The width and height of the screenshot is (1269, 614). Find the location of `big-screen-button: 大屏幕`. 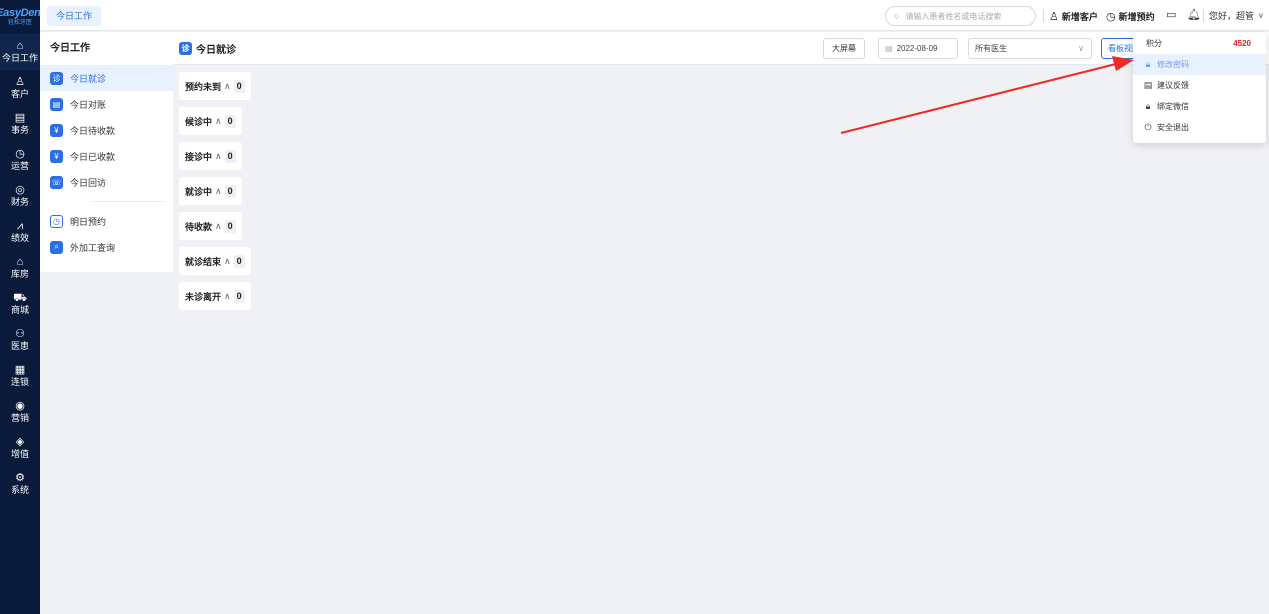

big-screen-button: 大屏幕 is located at coordinates (844, 48).